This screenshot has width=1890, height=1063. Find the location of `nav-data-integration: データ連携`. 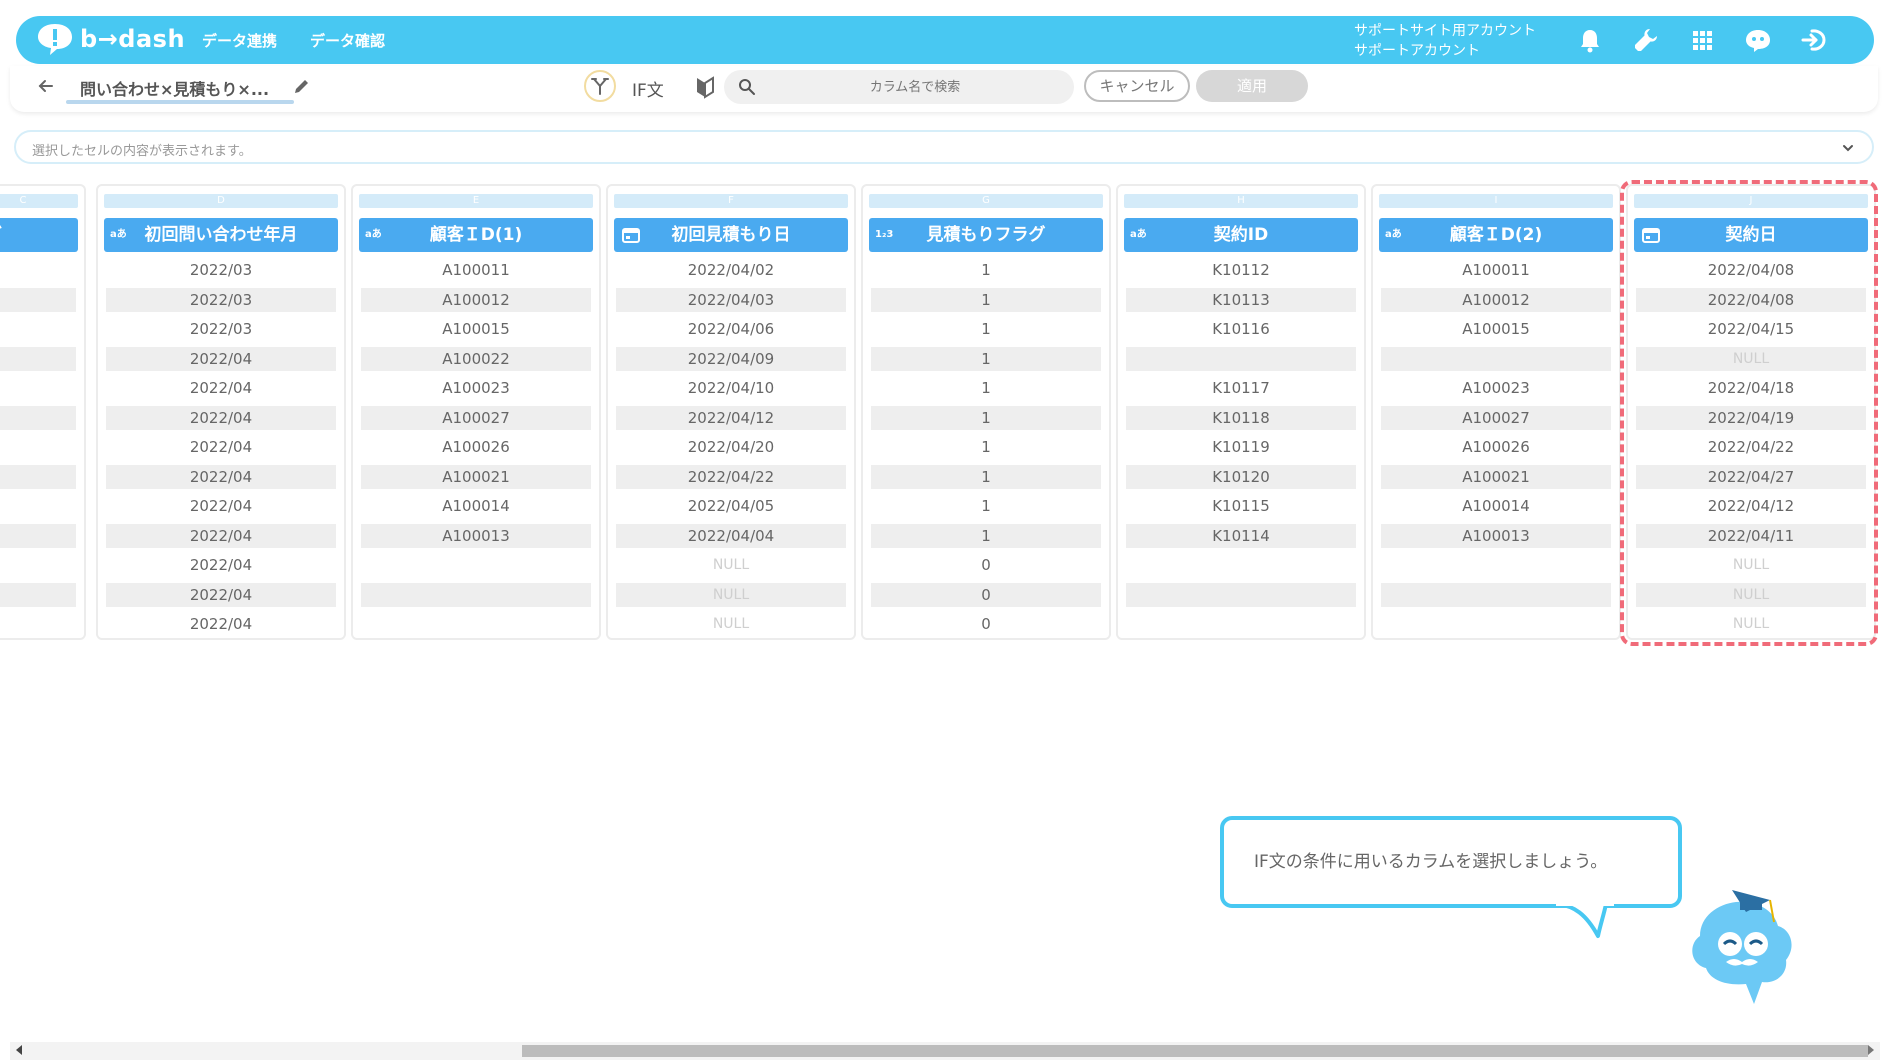

nav-data-integration: データ連携 is located at coordinates (239, 40).